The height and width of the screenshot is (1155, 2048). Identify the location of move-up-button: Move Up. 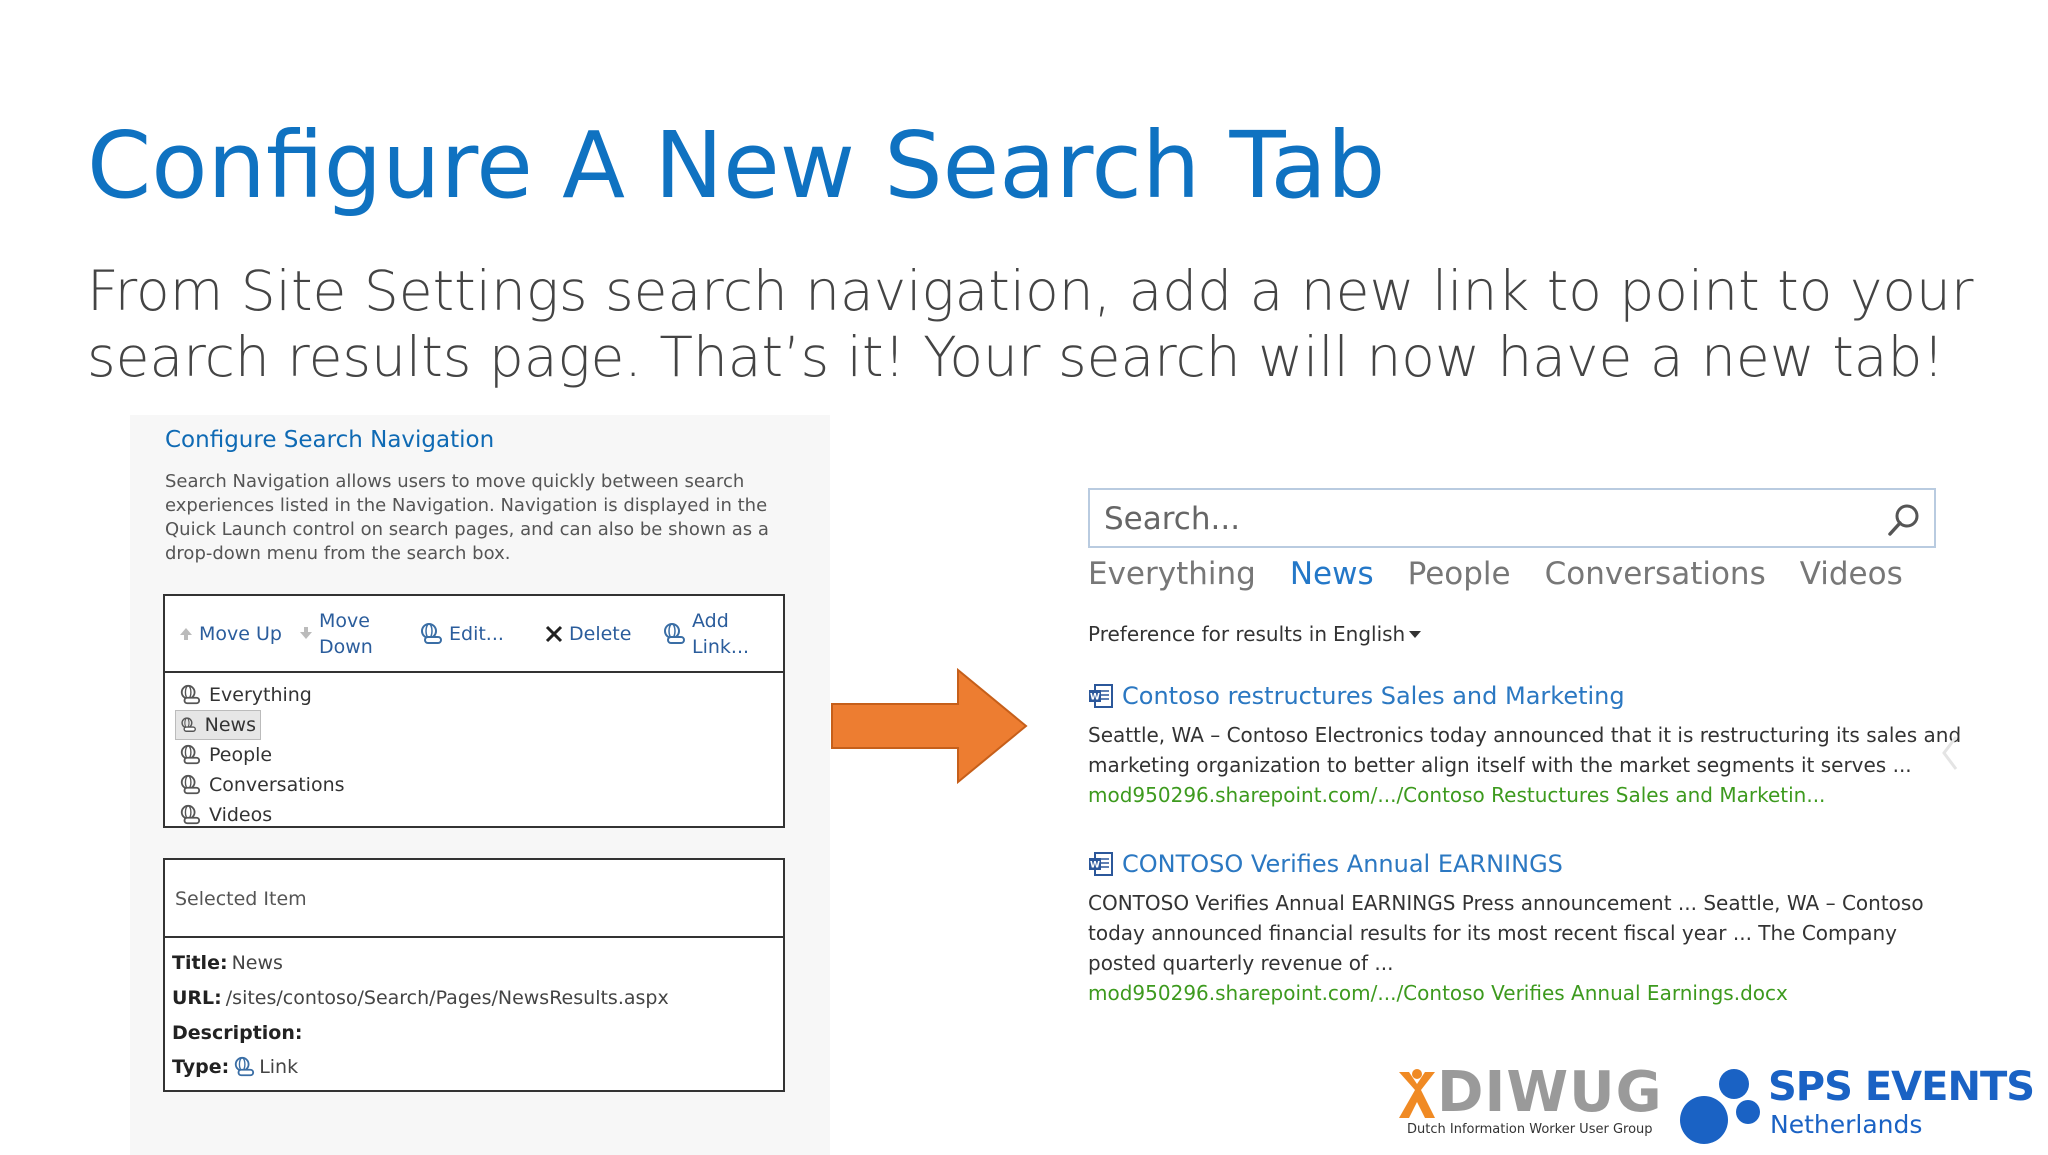
(230, 634).